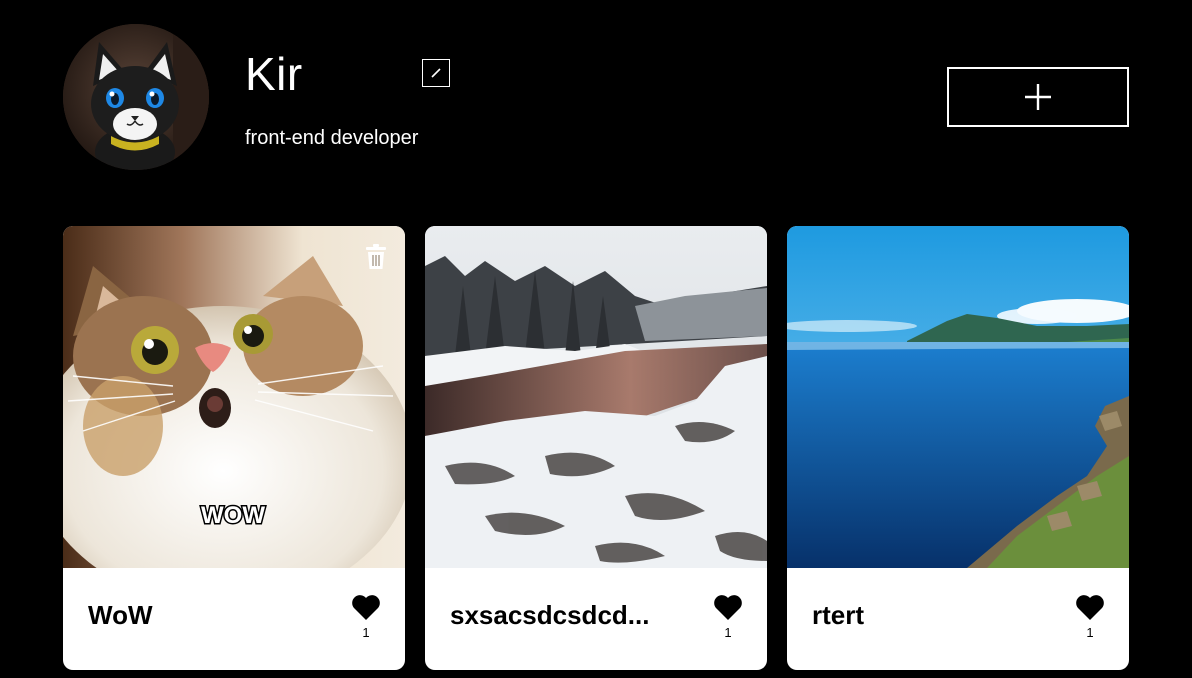  I want to click on card-image: WOW, so click(234, 397).